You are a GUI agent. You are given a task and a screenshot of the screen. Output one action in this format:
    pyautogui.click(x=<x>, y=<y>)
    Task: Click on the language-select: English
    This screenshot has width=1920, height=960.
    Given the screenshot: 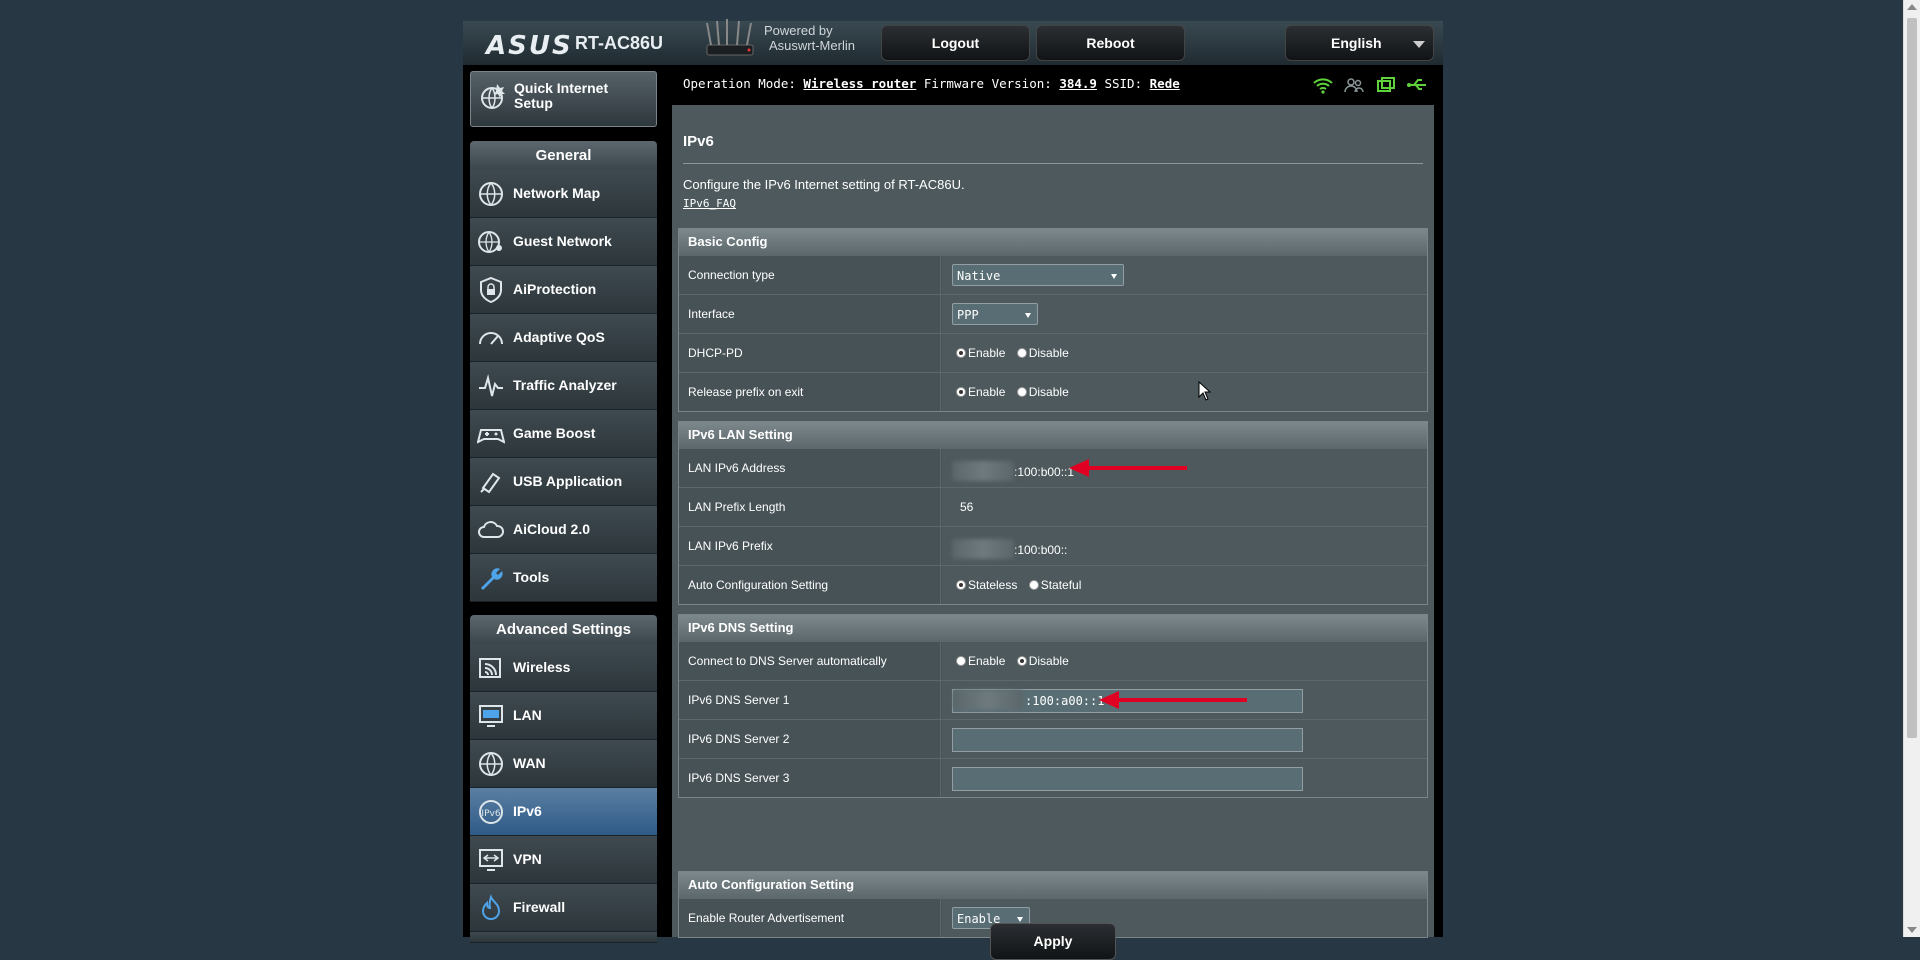 What is the action you would take?
    pyautogui.click(x=1359, y=43)
    